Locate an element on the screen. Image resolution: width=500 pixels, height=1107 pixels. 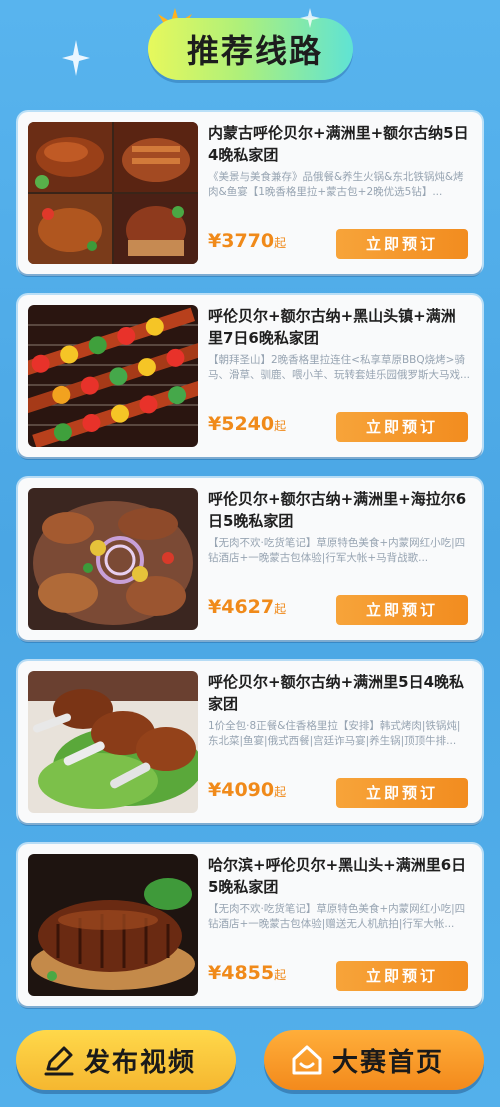
route-title: 呼伦贝尔+额尔古纳+满洲里5日4晚私家团 is located at coordinates (336, 693).